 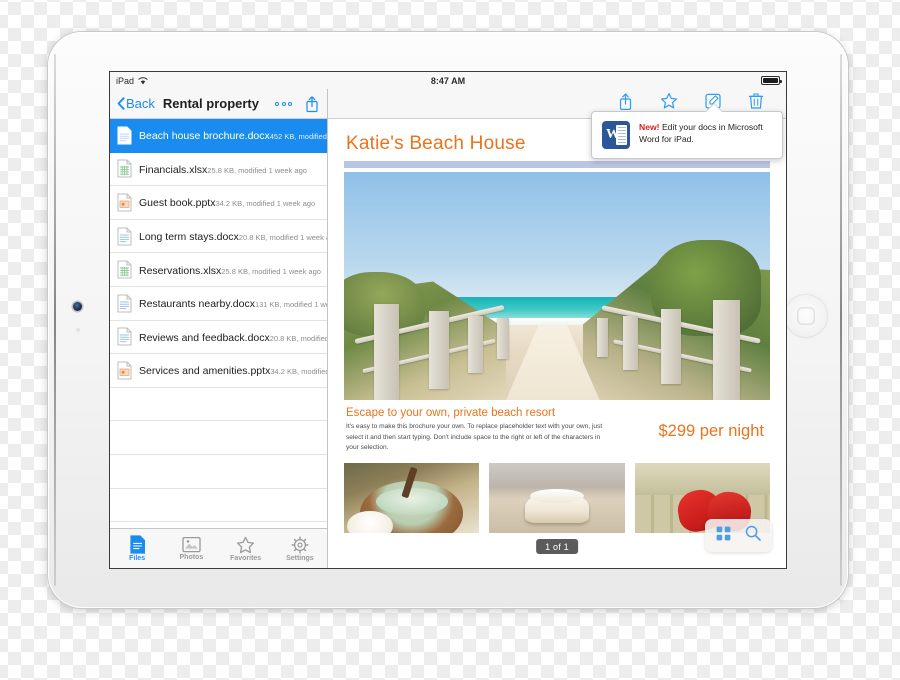 I want to click on file-name: Long term stays.docx, so click(x=189, y=237).